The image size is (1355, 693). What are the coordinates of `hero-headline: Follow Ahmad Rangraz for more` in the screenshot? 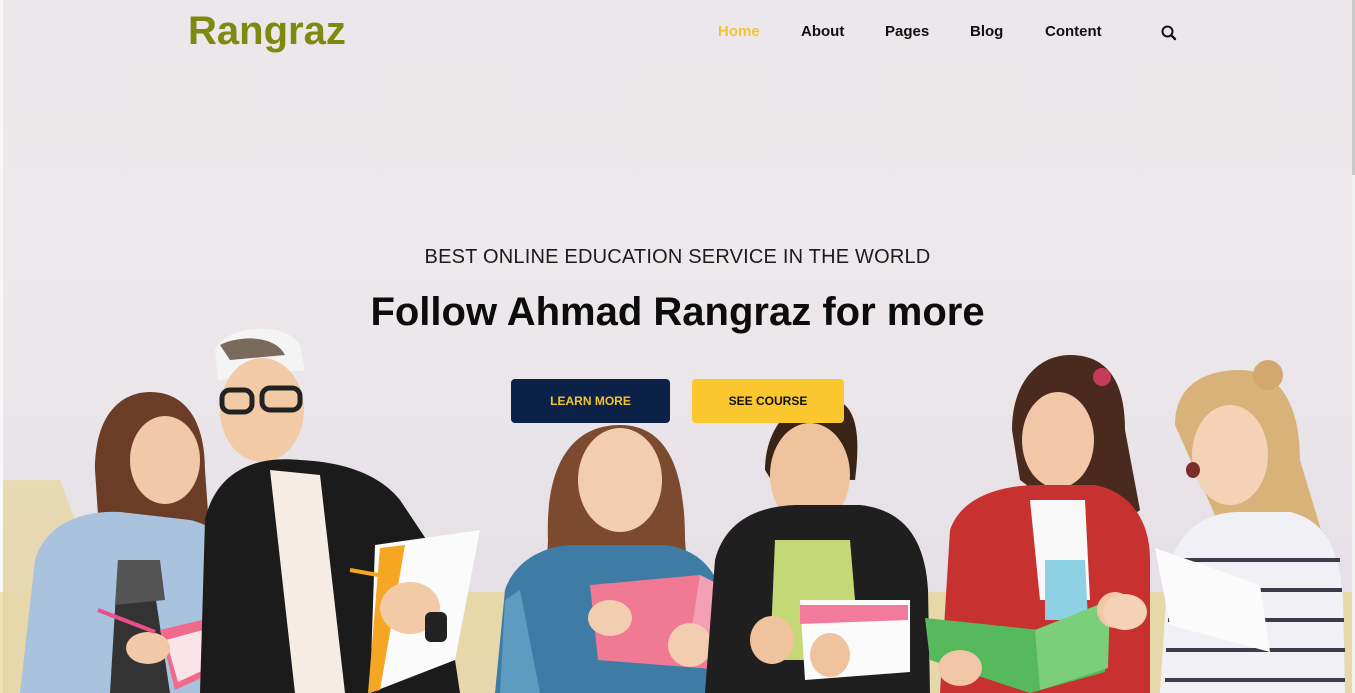 It's located at (677, 312).